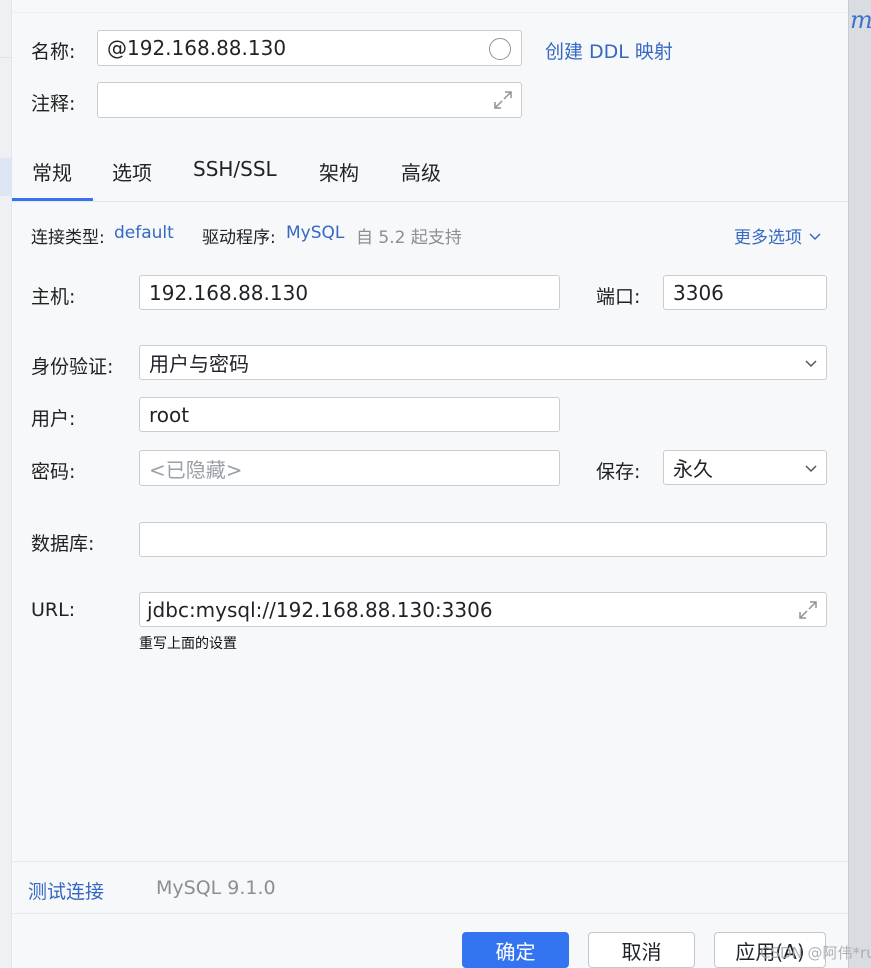 This screenshot has width=871, height=968. What do you see at coordinates (199, 364) in the screenshot?
I see `auth-select-value: 用户与密码` at bounding box center [199, 364].